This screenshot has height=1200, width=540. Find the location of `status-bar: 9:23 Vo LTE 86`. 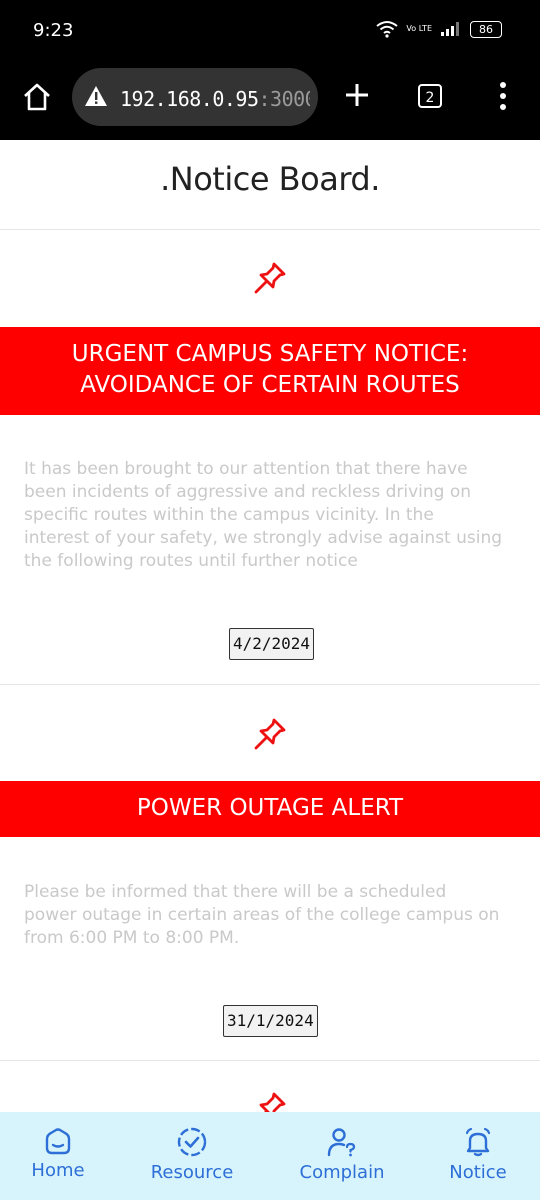

status-bar: 9:23 Vo LTE 86 is located at coordinates (270, 30).